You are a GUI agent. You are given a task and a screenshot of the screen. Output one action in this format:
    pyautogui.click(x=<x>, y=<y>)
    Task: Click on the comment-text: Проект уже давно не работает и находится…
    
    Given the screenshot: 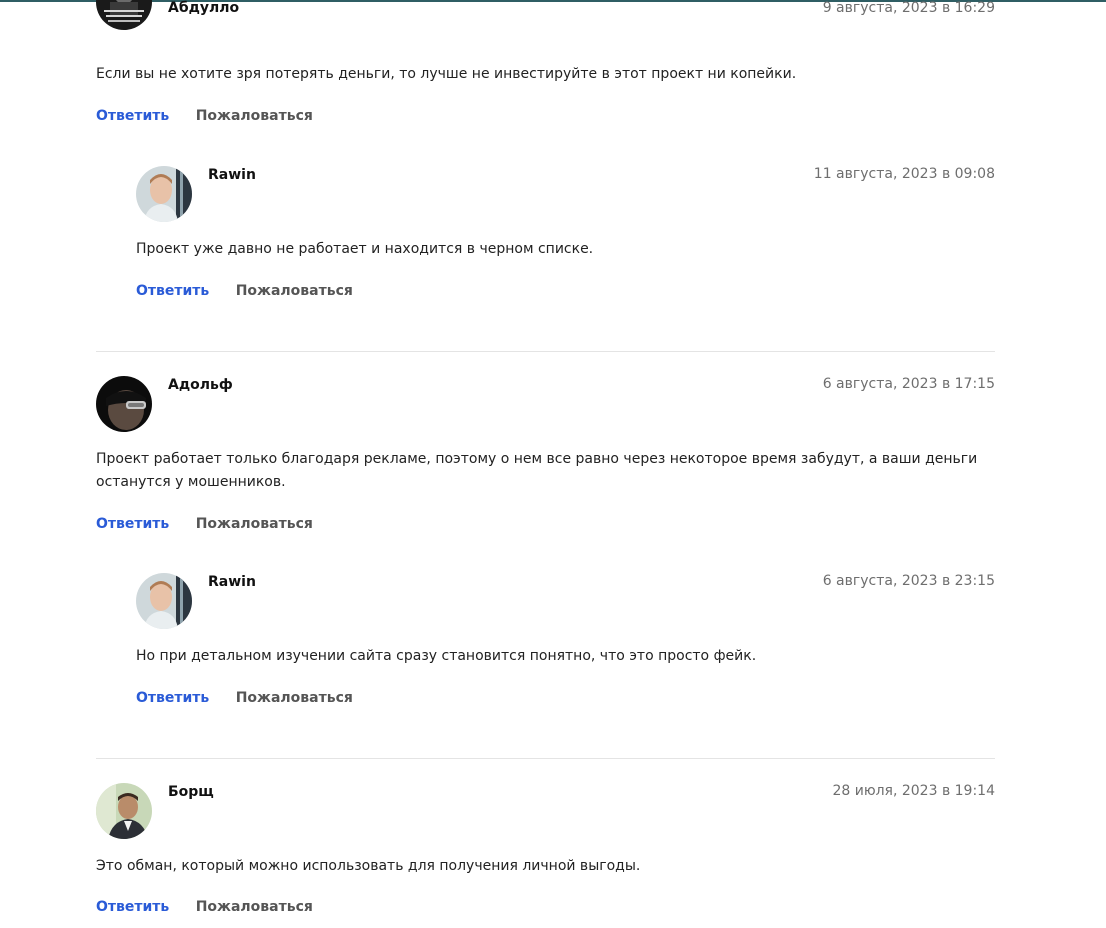 What is the action you would take?
    pyautogui.click(x=365, y=249)
    